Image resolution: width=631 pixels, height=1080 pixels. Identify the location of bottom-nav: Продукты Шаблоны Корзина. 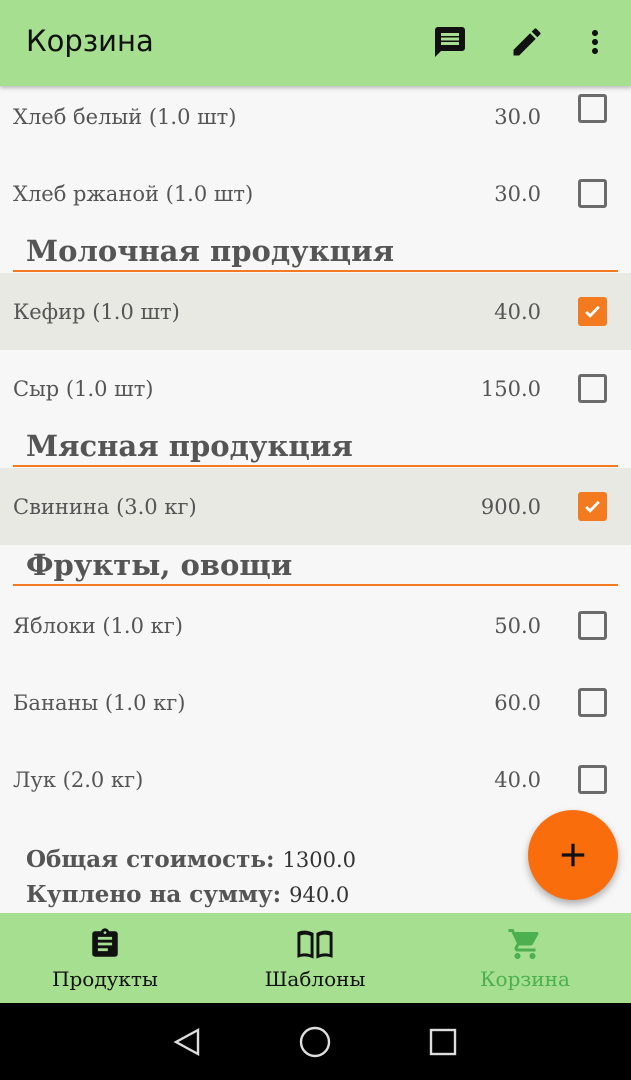
(315, 958).